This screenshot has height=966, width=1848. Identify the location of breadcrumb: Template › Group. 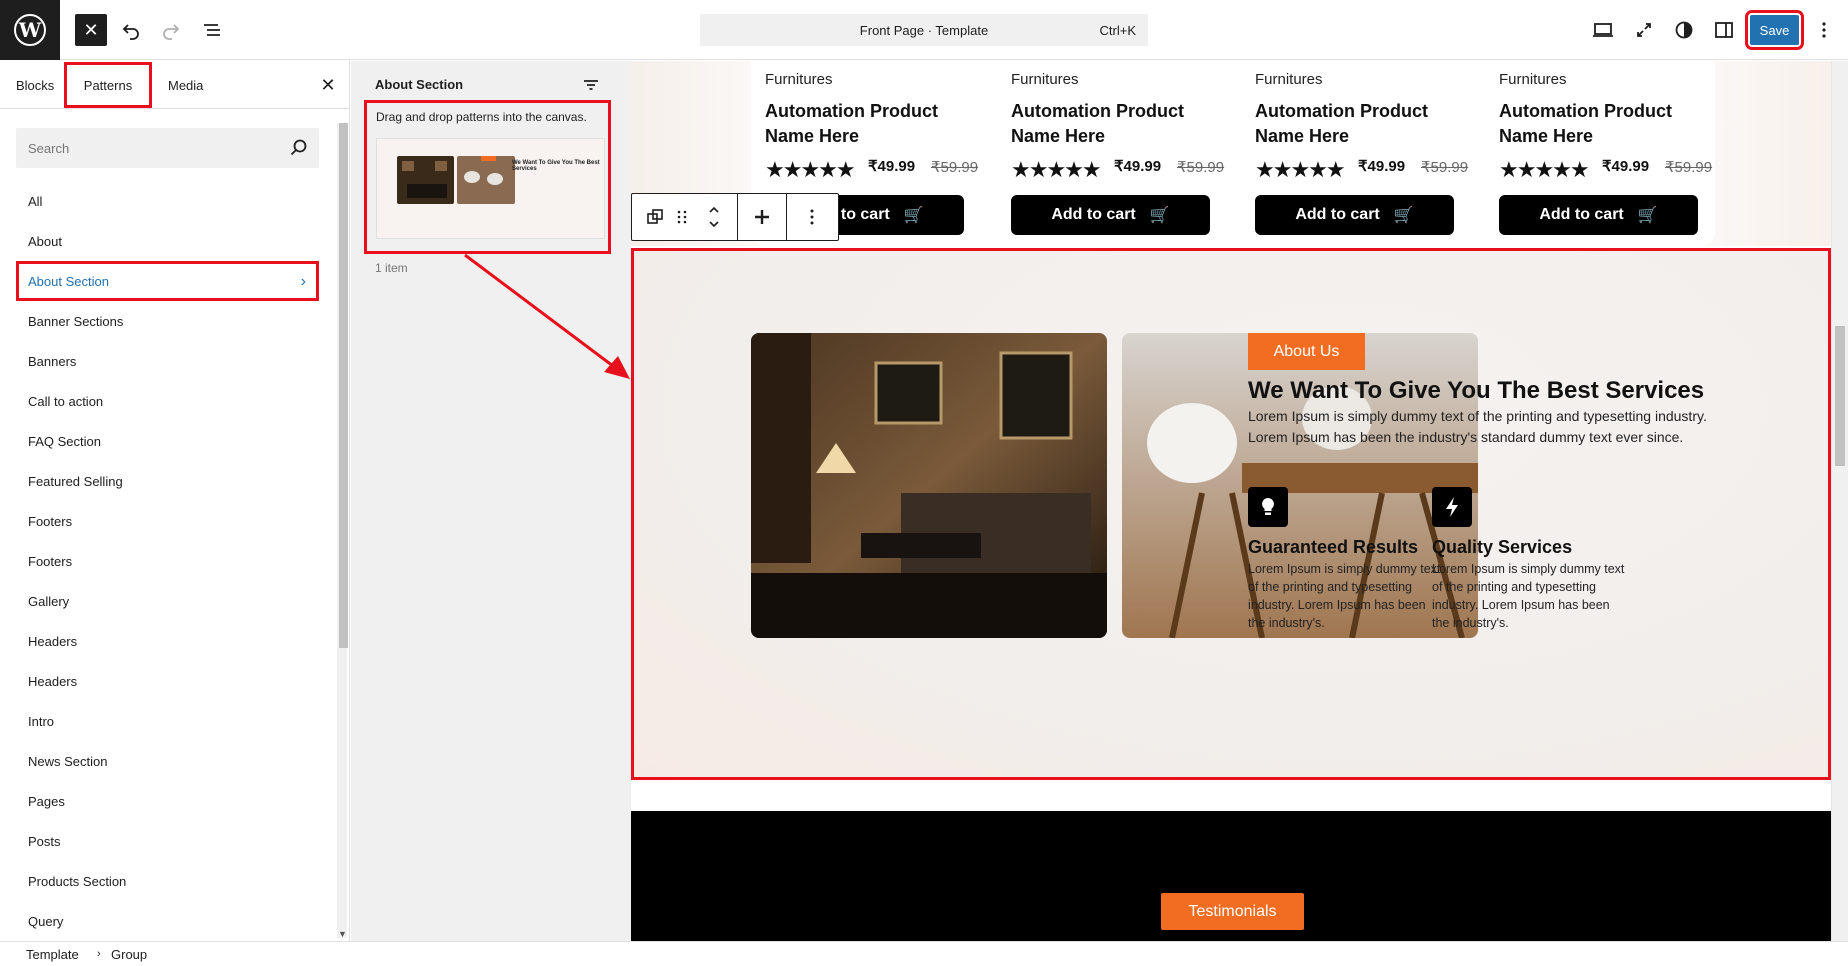
(924, 953).